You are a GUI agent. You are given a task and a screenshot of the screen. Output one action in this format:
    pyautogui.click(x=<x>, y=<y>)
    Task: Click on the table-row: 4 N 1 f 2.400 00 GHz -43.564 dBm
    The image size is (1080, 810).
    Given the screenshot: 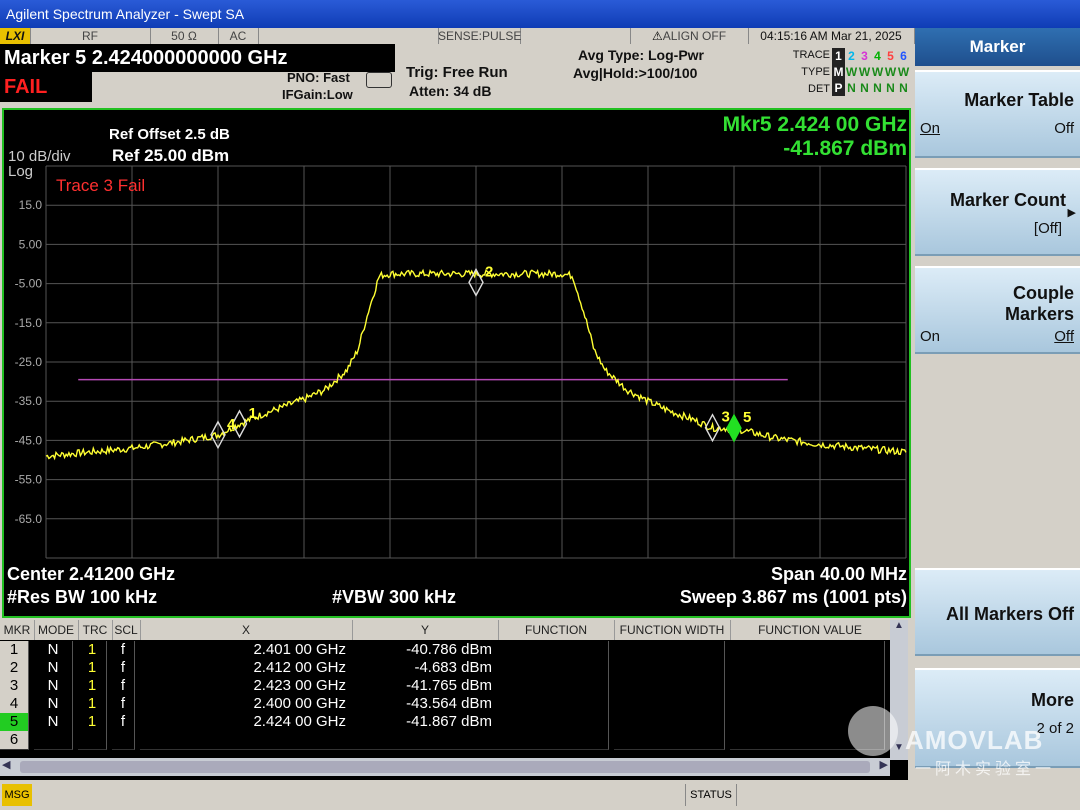 What is the action you would take?
    pyautogui.click(x=445, y=704)
    